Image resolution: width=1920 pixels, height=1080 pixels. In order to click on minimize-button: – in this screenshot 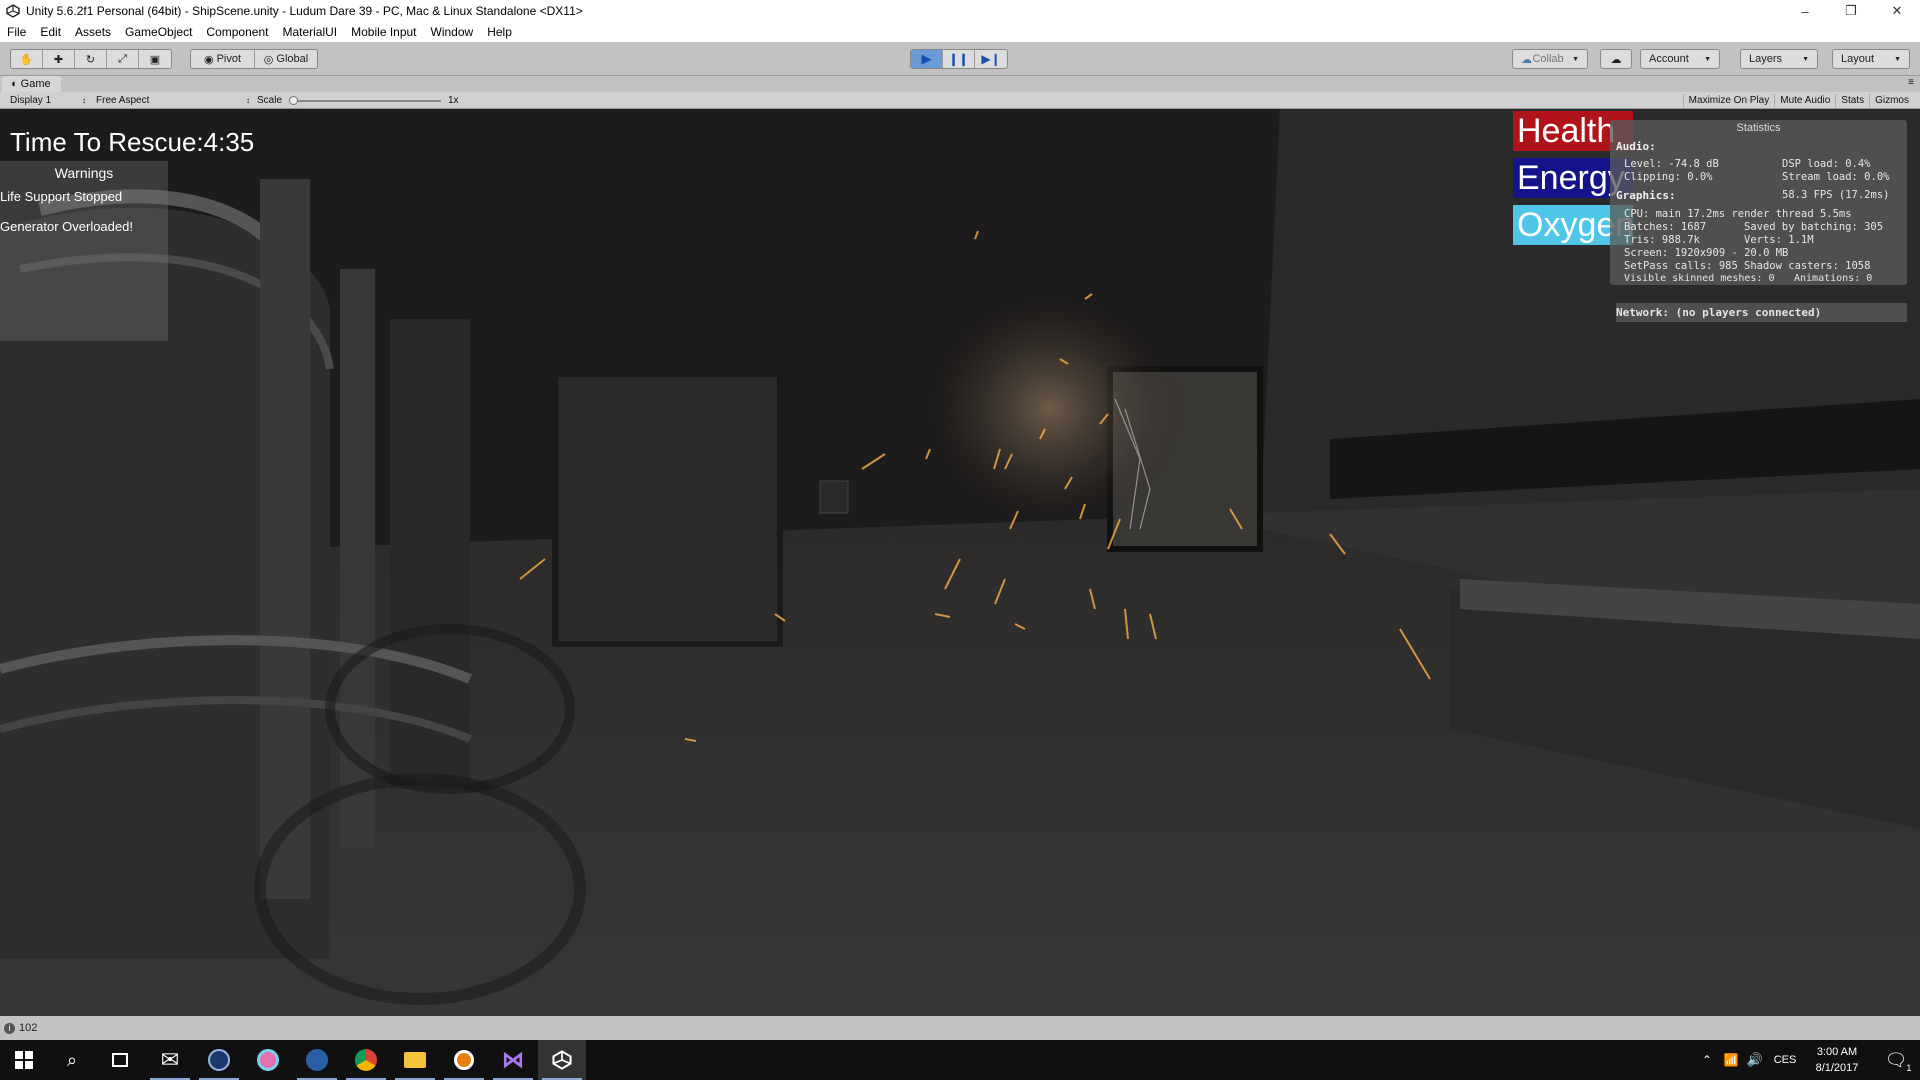, I will do `click(1805, 11)`.